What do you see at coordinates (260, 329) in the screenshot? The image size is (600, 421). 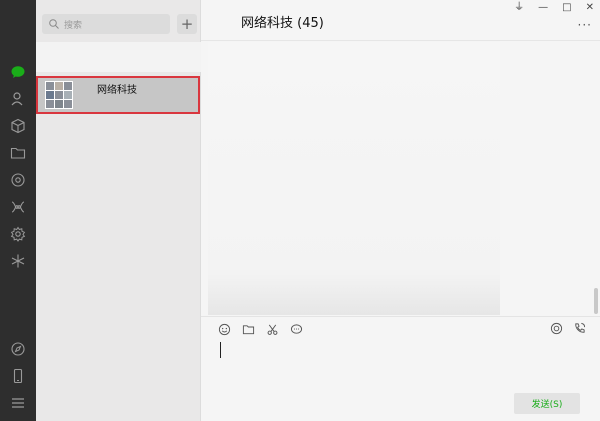 I see `input-toolbar` at bounding box center [260, 329].